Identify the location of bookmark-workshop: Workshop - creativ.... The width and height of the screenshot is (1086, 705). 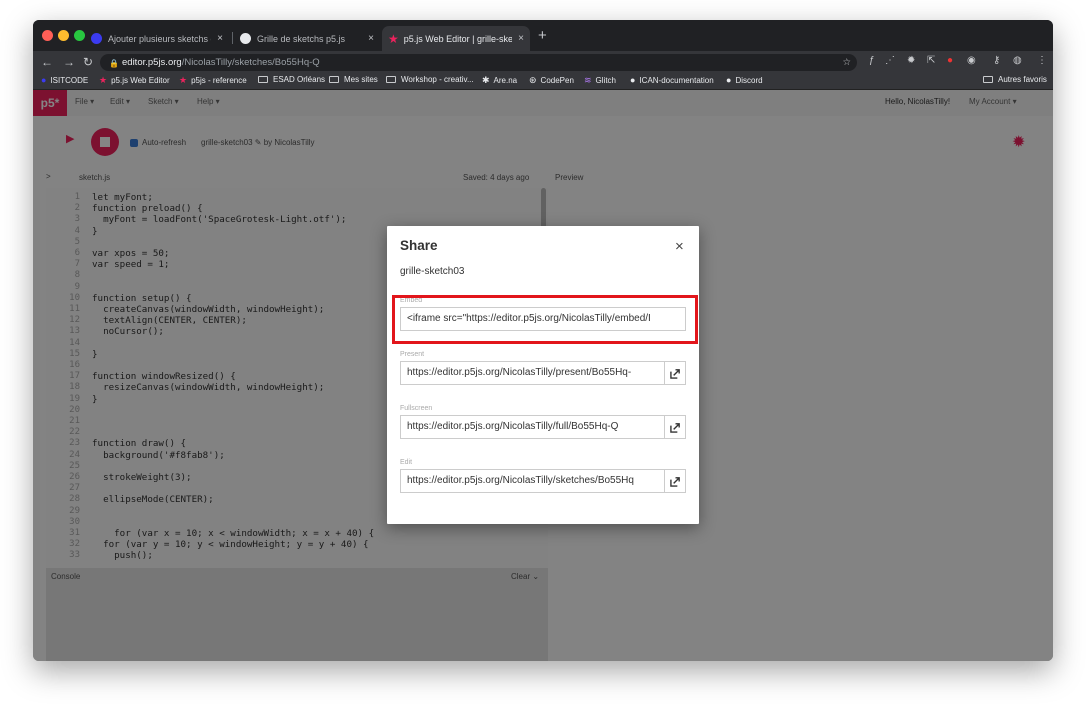
(430, 79).